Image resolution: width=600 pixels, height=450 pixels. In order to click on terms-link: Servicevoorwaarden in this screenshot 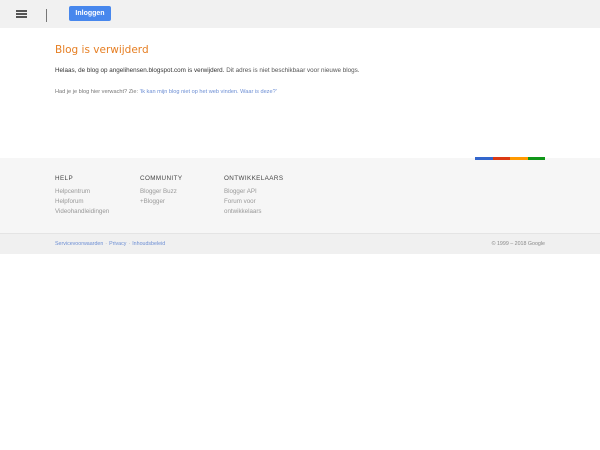, I will do `click(79, 244)`.